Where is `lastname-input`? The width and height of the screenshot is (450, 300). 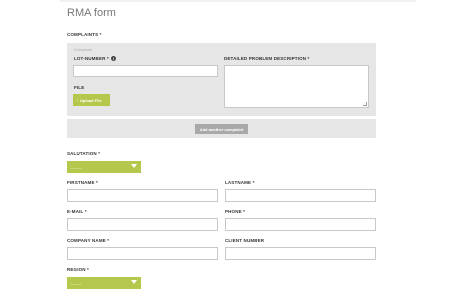
lastname-input is located at coordinates (300, 195).